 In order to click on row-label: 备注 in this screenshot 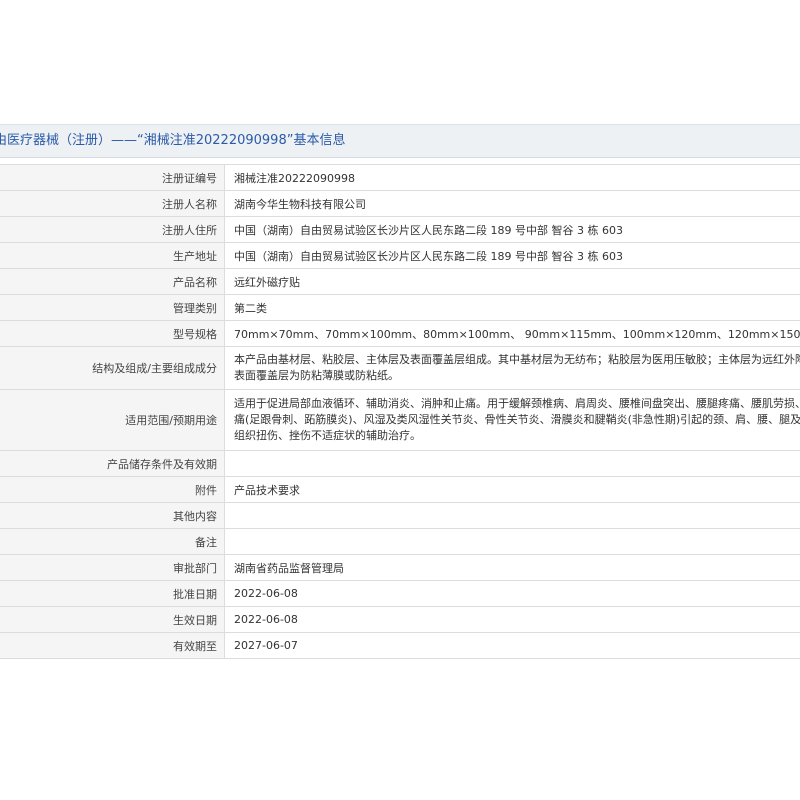, I will do `click(112, 541)`.